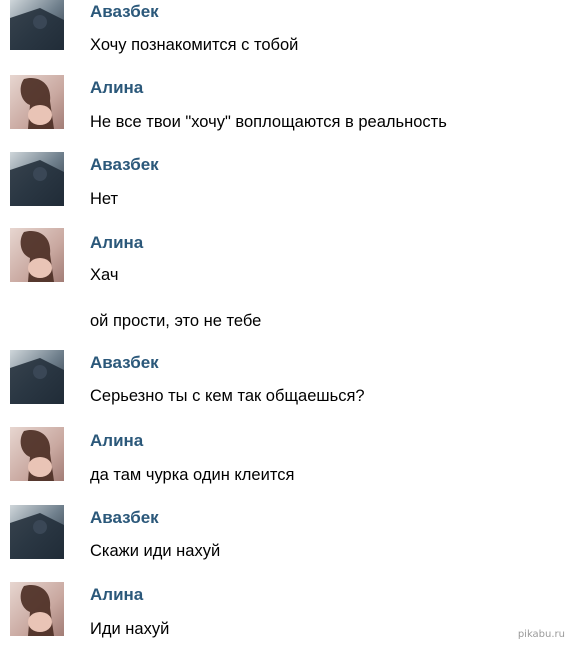  What do you see at coordinates (104, 199) in the screenshot?
I see `message-text: Нет` at bounding box center [104, 199].